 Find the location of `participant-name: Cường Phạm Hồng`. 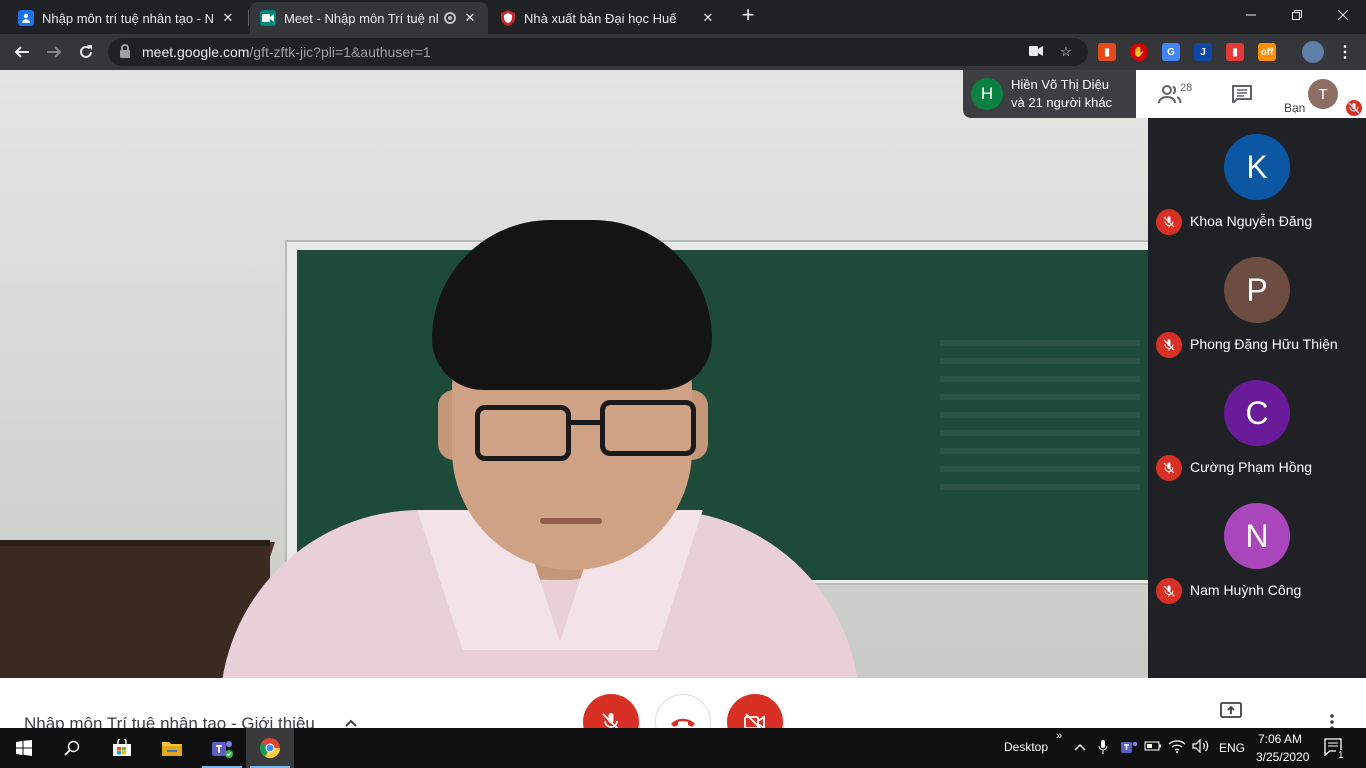

participant-name: Cường Phạm Hồng is located at coordinates (1251, 467).